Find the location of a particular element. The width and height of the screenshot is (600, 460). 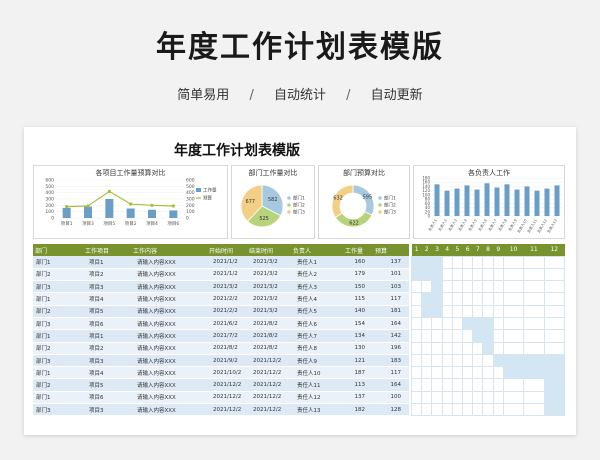

column-header: 开始时间 is located at coordinates (227, 250).